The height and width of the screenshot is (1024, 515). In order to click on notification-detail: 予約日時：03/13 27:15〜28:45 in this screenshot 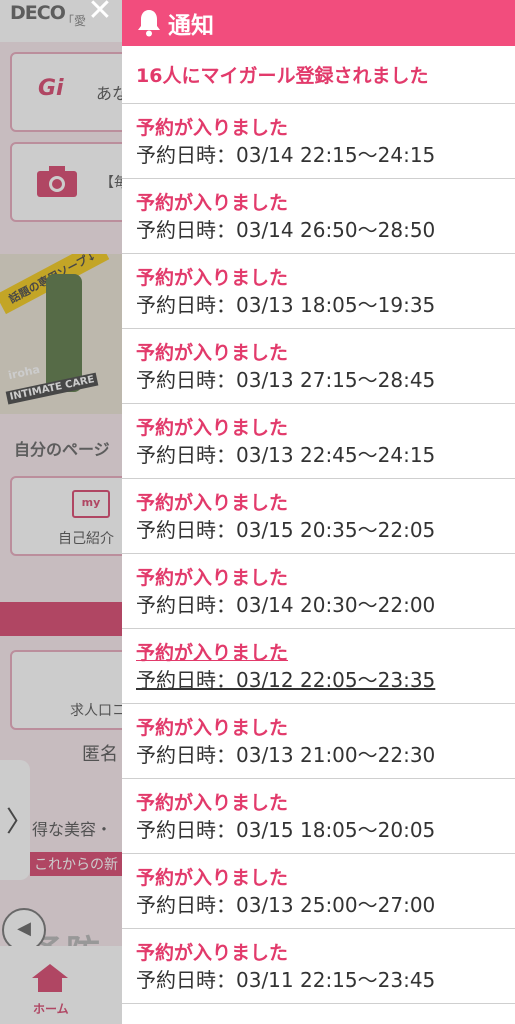, I will do `click(286, 380)`.